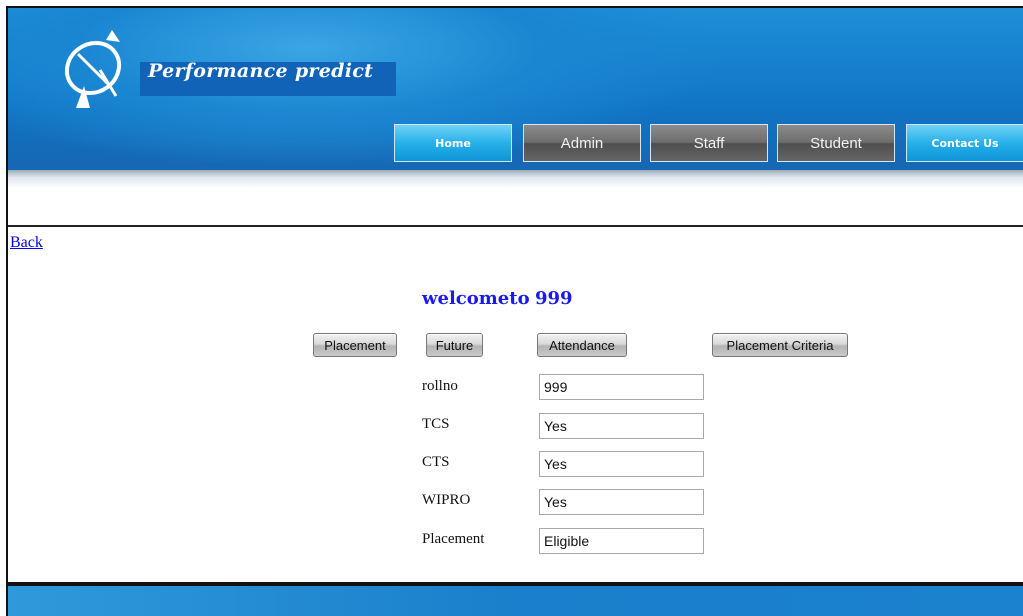  I want to click on wipro-field, so click(621, 502).